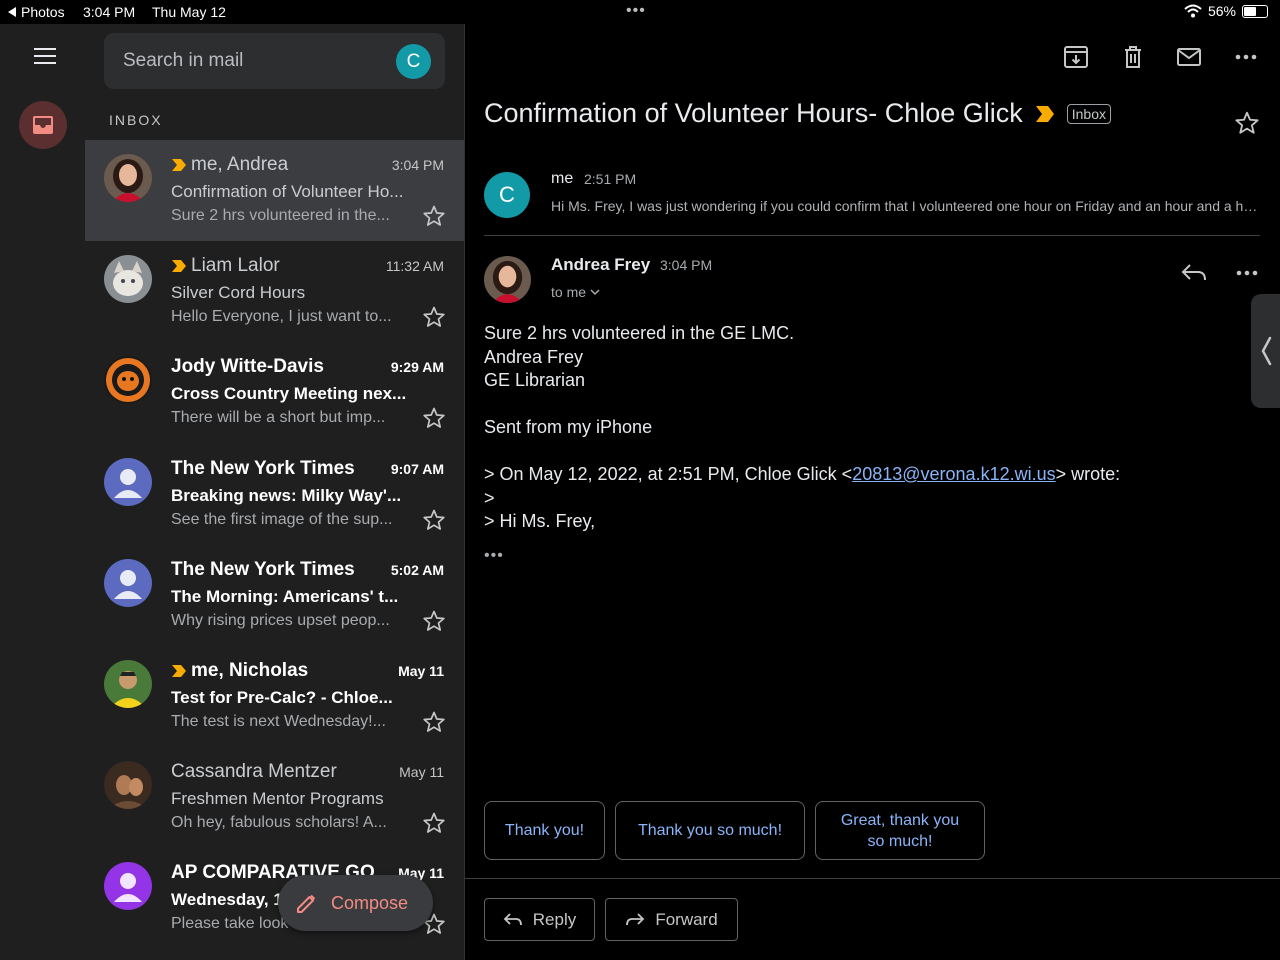 The height and width of the screenshot is (960, 1280). I want to click on compose-button: Compose, so click(355, 903).